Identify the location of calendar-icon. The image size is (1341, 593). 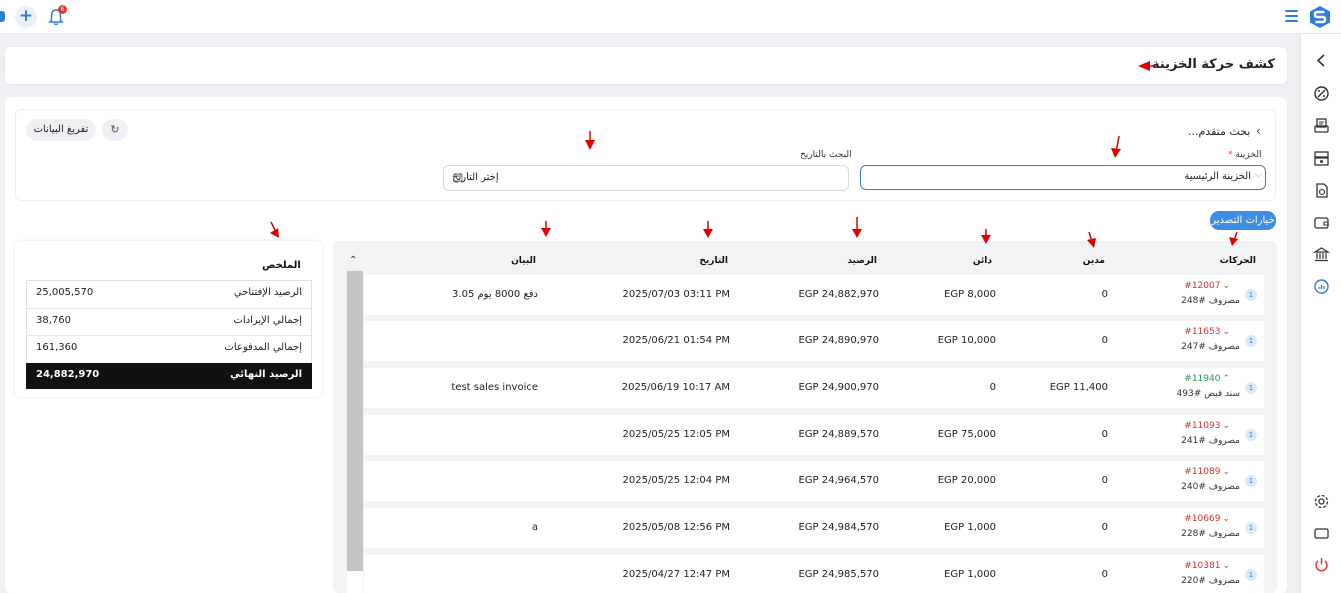
(458, 177).